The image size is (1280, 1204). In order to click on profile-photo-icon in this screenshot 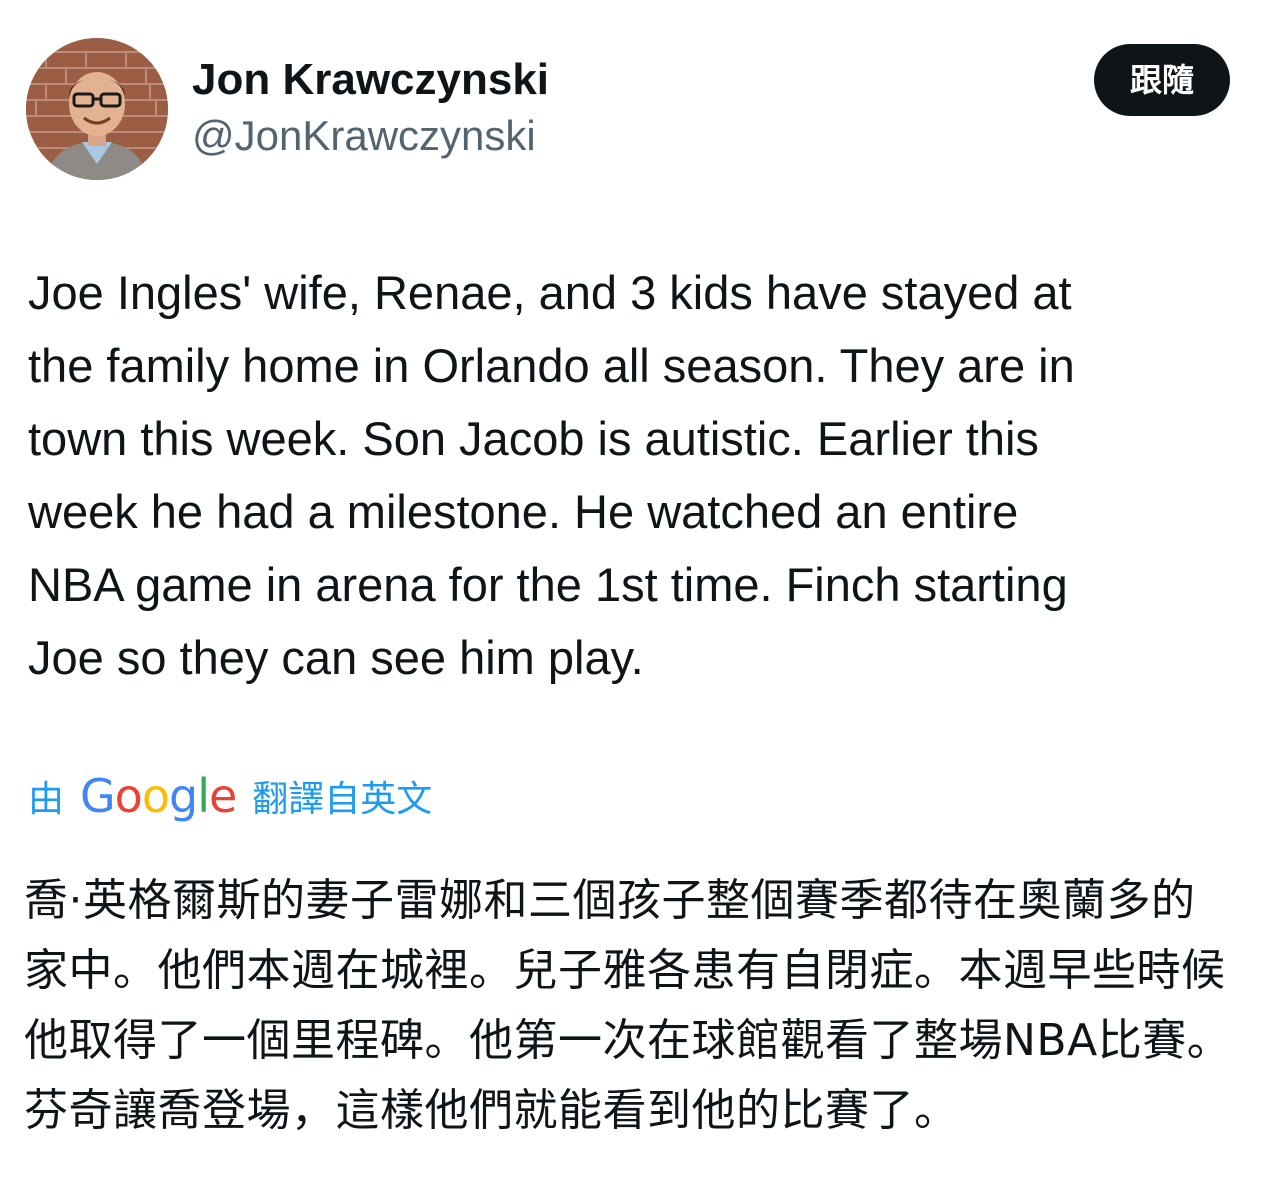, I will do `click(97, 109)`.